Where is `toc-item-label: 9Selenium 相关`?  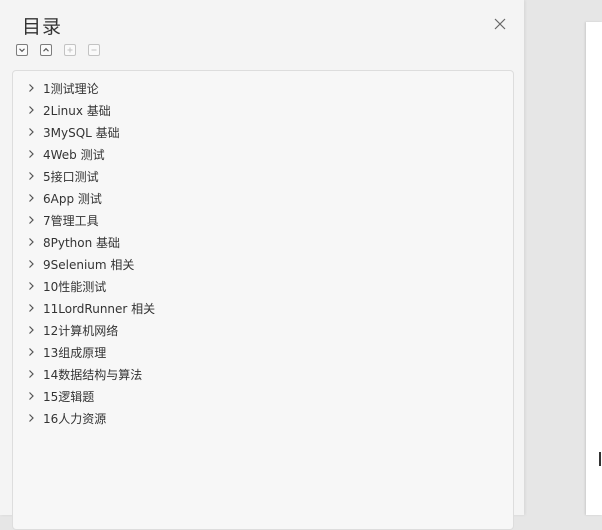
toc-item-label: 9Selenium 相关 is located at coordinates (89, 264).